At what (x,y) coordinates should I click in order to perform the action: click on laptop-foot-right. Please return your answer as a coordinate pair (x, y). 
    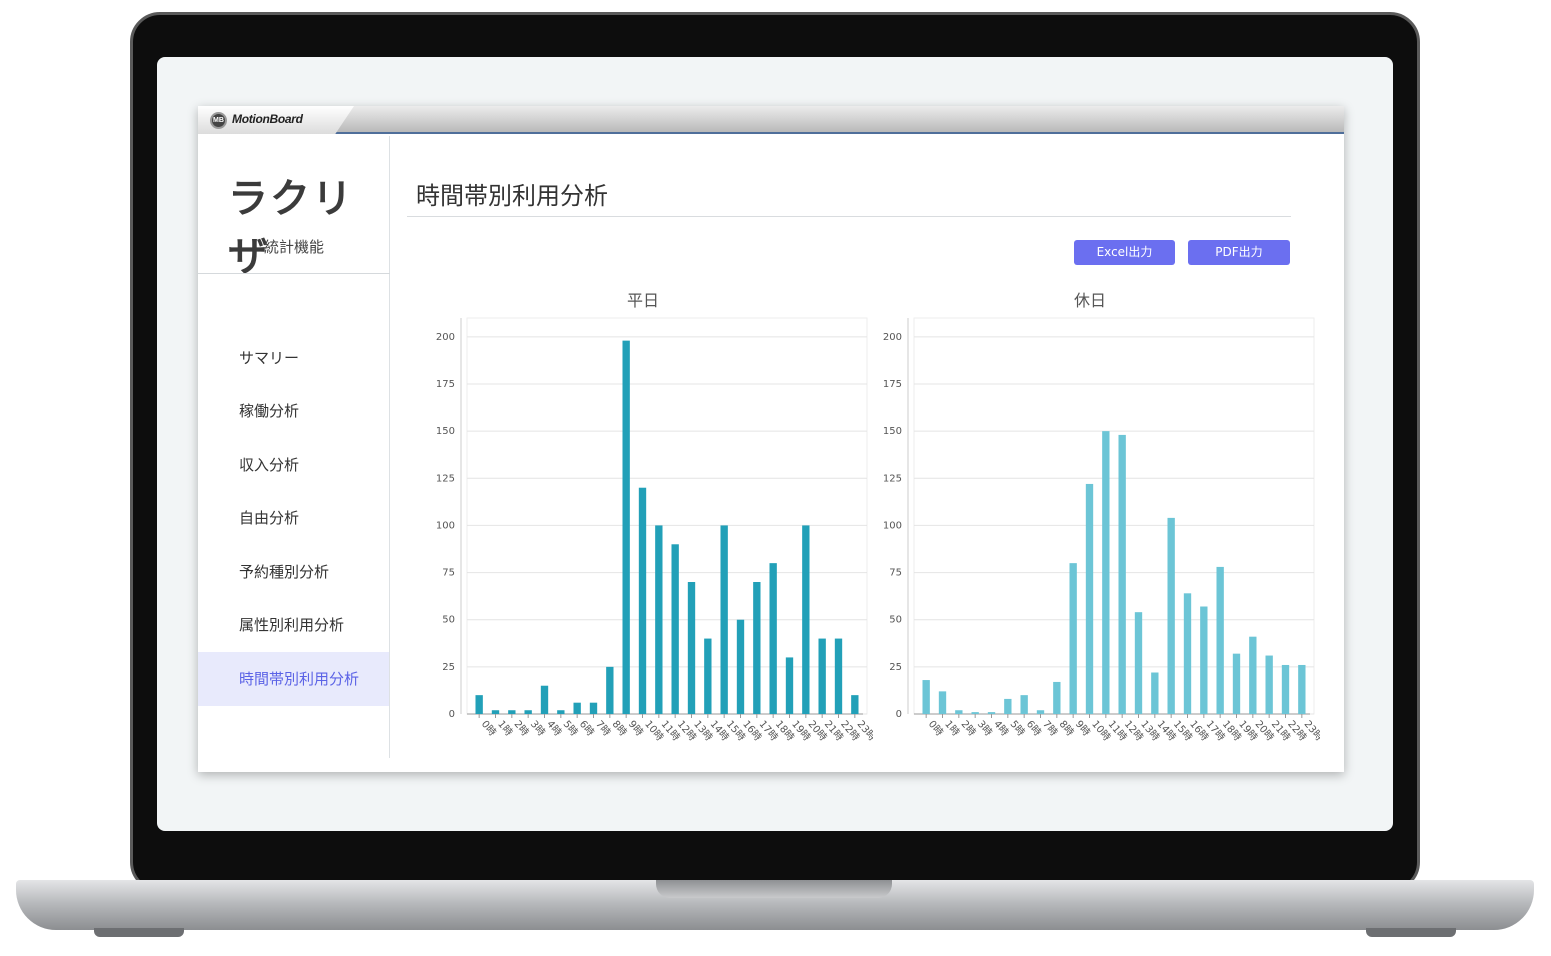
    Looking at the image, I should click on (1411, 932).